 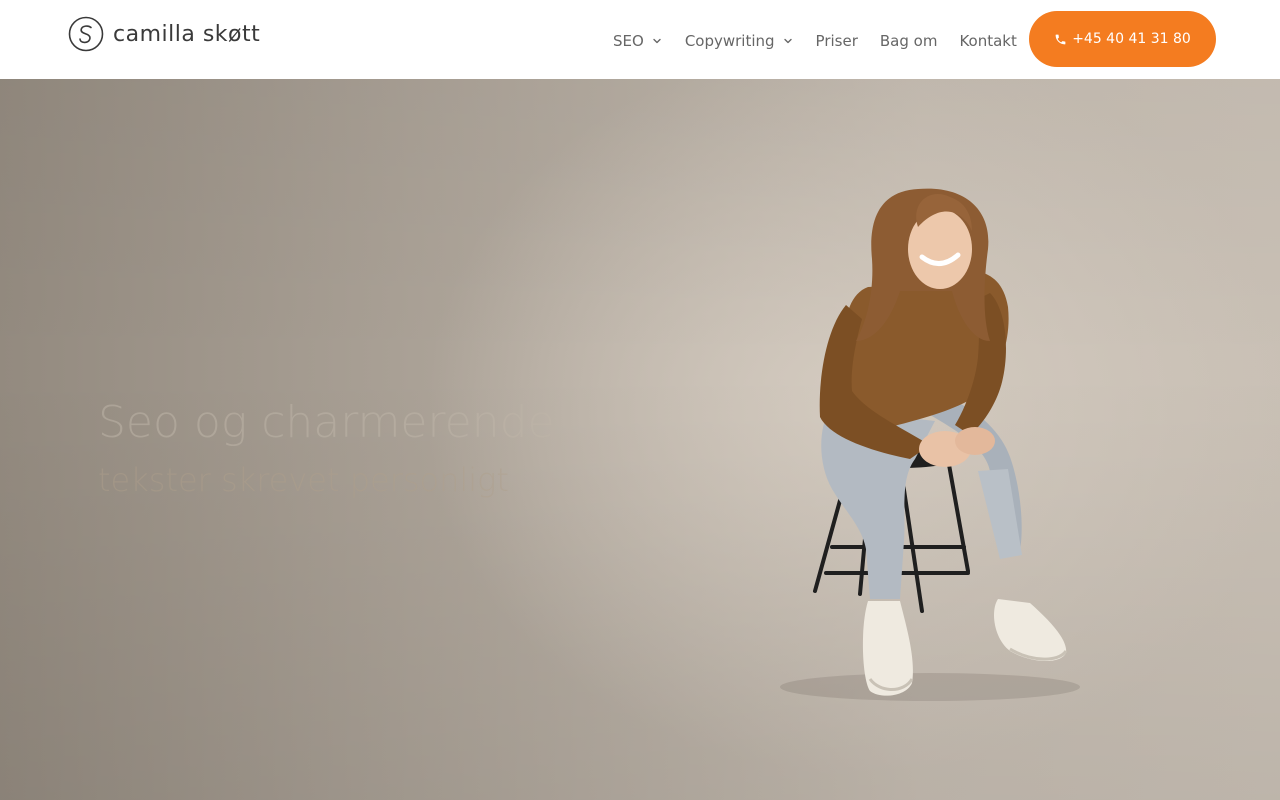 I want to click on spiral-s-icon, so click(x=86, y=34).